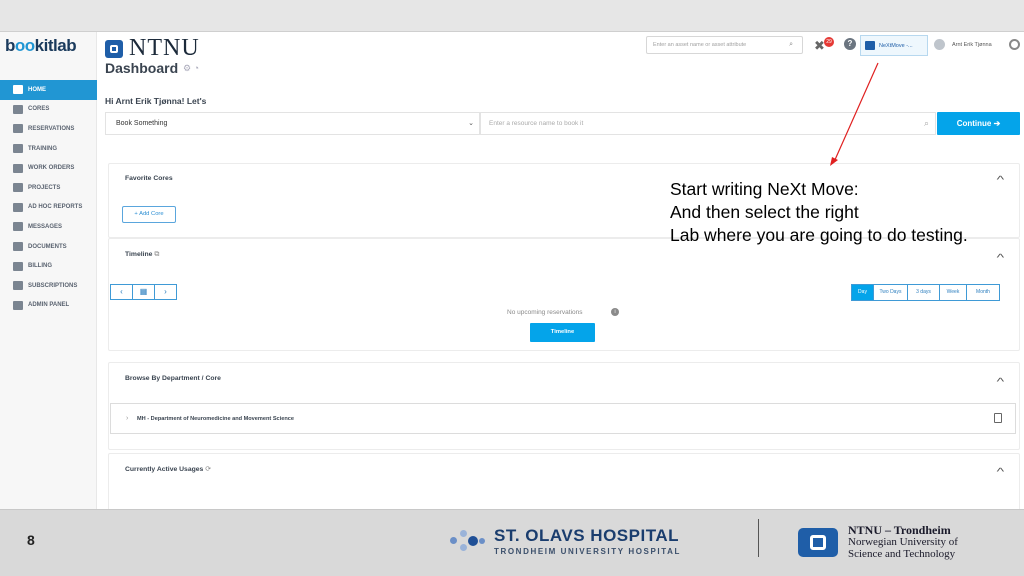 The image size is (1024, 576). Describe the element at coordinates (978, 123) in the screenshot. I see `continue-button: Continue ➔` at that location.